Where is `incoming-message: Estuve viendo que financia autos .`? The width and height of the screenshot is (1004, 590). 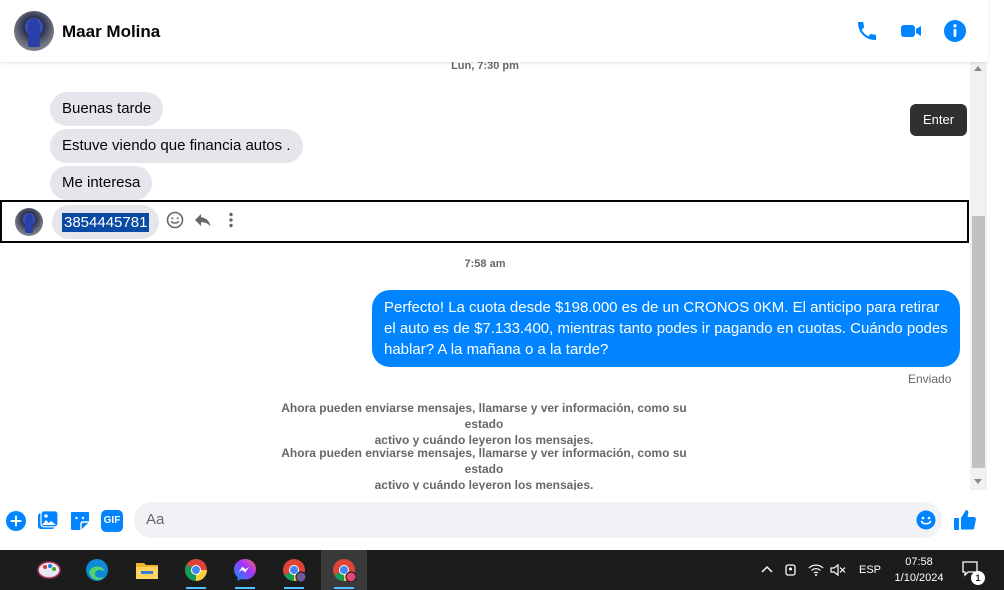
incoming-message: Estuve viendo que financia autos . is located at coordinates (176, 146).